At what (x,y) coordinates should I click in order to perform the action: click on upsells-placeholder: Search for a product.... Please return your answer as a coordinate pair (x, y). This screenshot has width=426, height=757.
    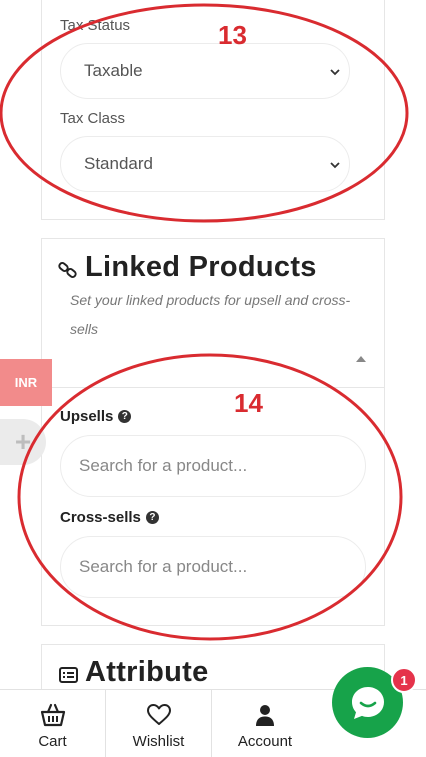
    Looking at the image, I should click on (163, 465).